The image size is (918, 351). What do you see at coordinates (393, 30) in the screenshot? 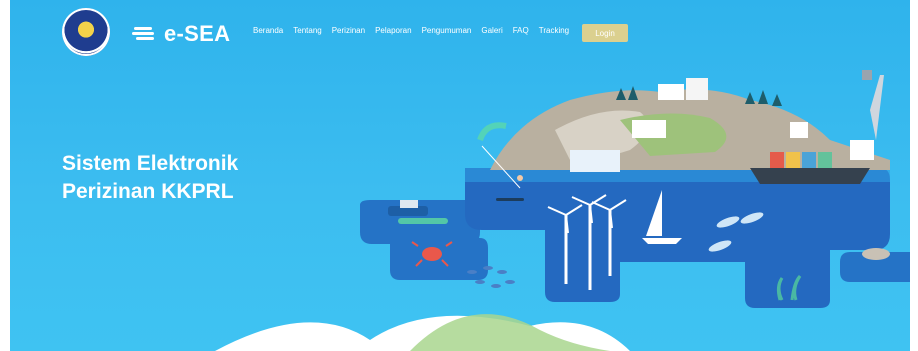
I see `nav-pelaporan: Pelaporan` at bounding box center [393, 30].